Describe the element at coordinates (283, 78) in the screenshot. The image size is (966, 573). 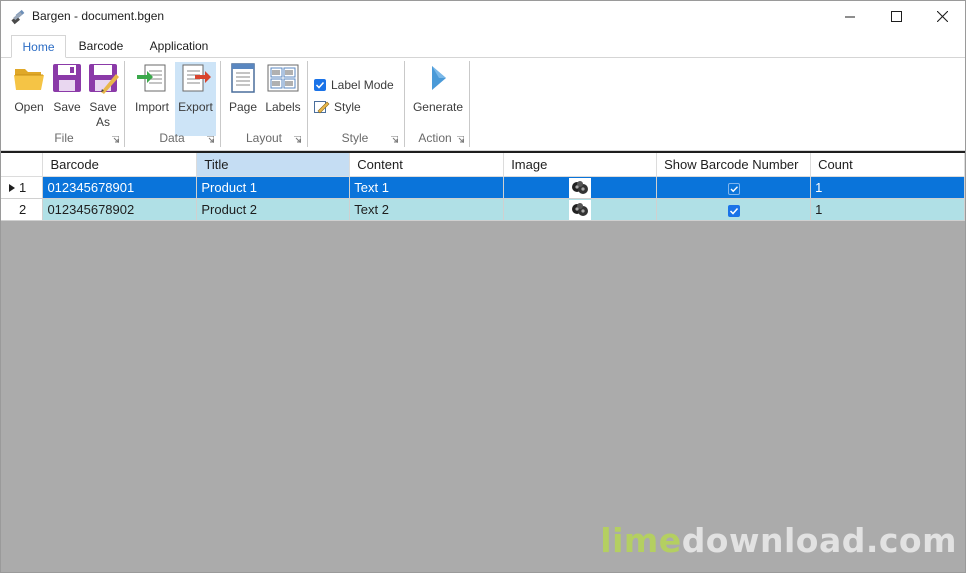
I see `labels-icon` at that location.